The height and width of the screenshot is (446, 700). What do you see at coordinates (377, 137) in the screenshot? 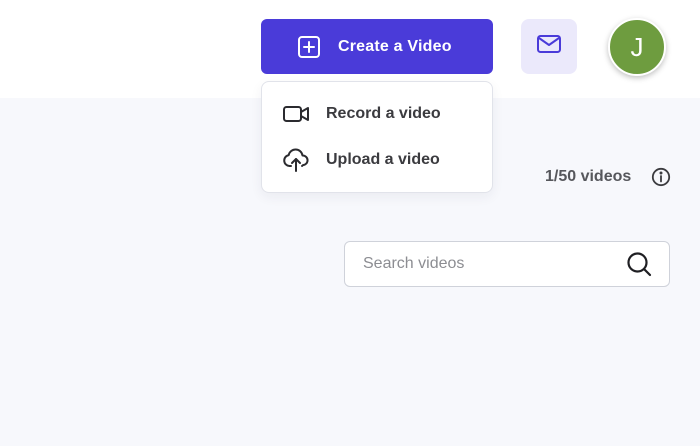
I see `create-video-menu: Record a video Upload a video` at bounding box center [377, 137].